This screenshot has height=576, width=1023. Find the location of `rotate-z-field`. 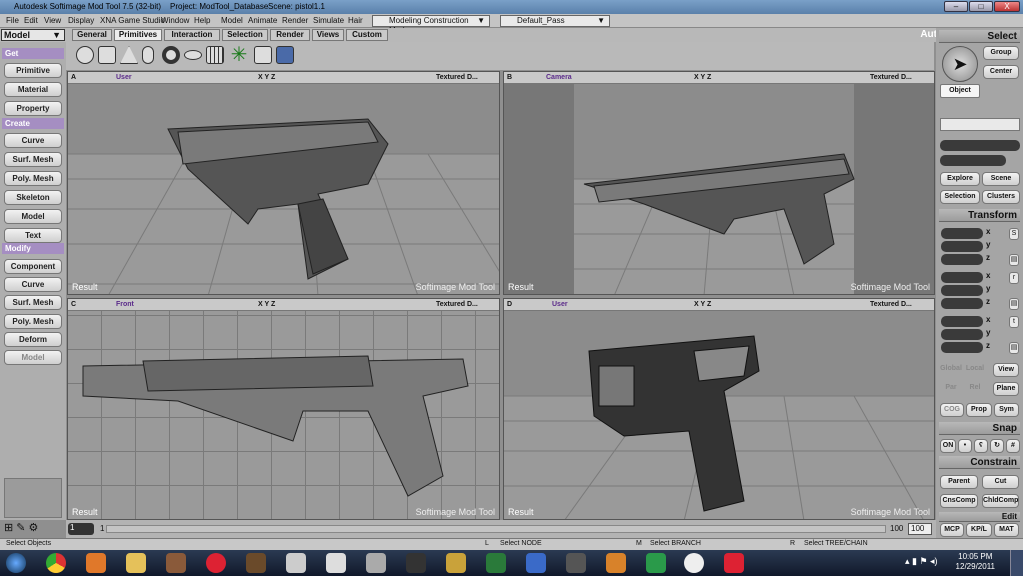

rotate-z-field is located at coordinates (962, 303).